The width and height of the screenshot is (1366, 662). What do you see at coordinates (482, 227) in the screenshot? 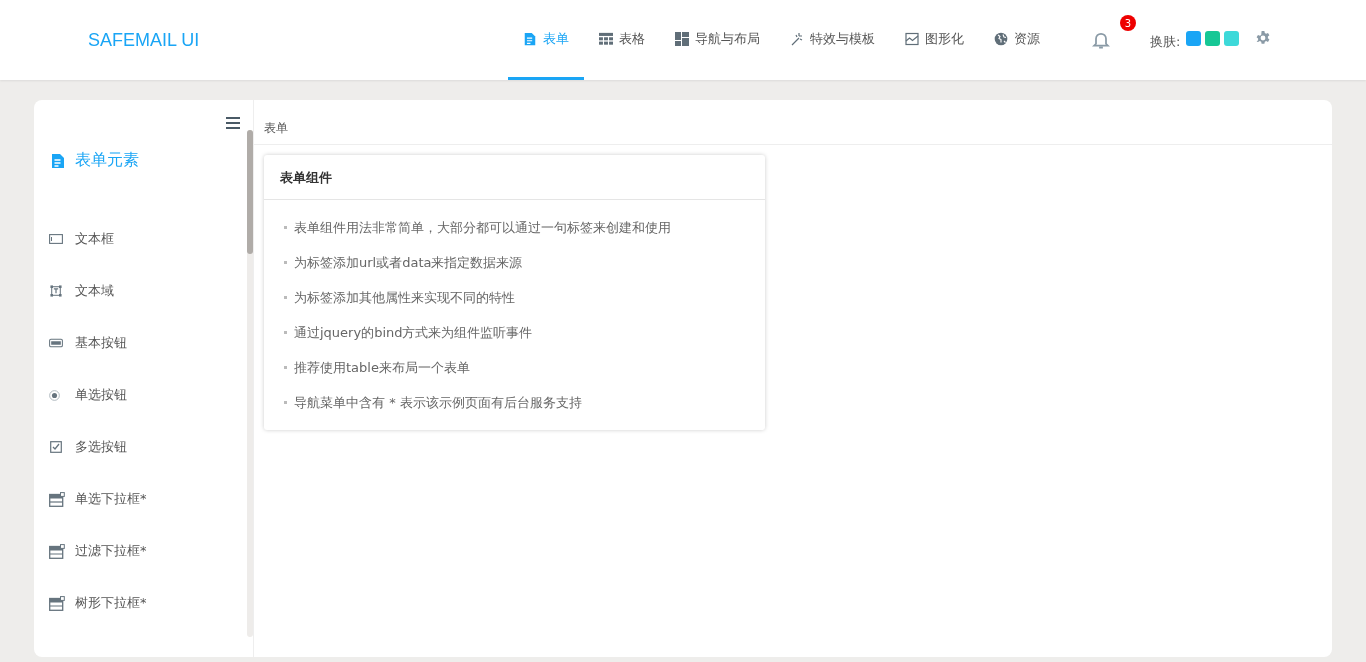
I see `list-text: 表单组件用法非常简单，大部分都可以通过一句标签来创建和使用` at bounding box center [482, 227].